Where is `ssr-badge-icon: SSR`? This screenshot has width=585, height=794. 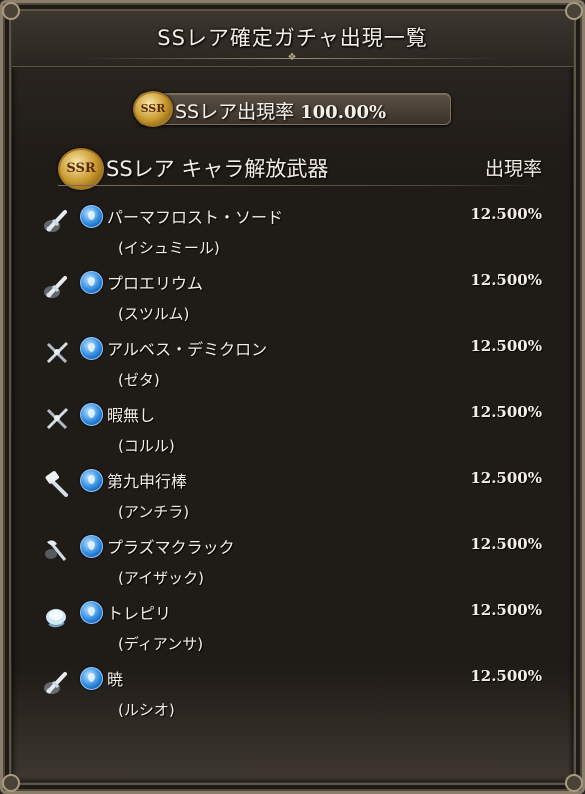 ssr-badge-icon: SSR is located at coordinates (153, 109).